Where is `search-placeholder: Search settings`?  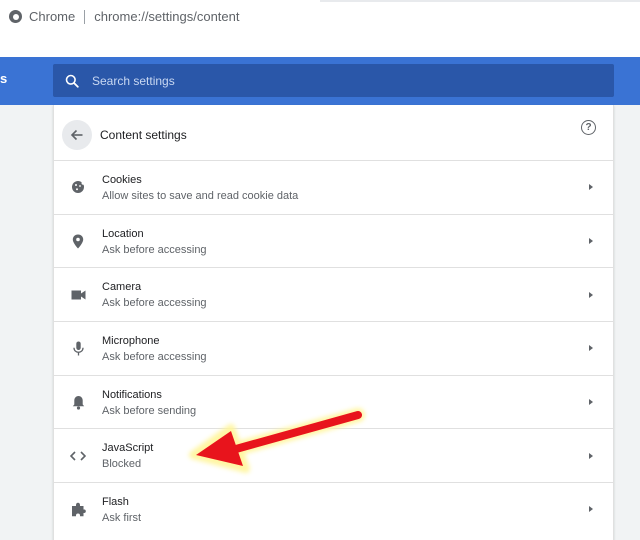
search-placeholder: Search settings is located at coordinates (133, 80).